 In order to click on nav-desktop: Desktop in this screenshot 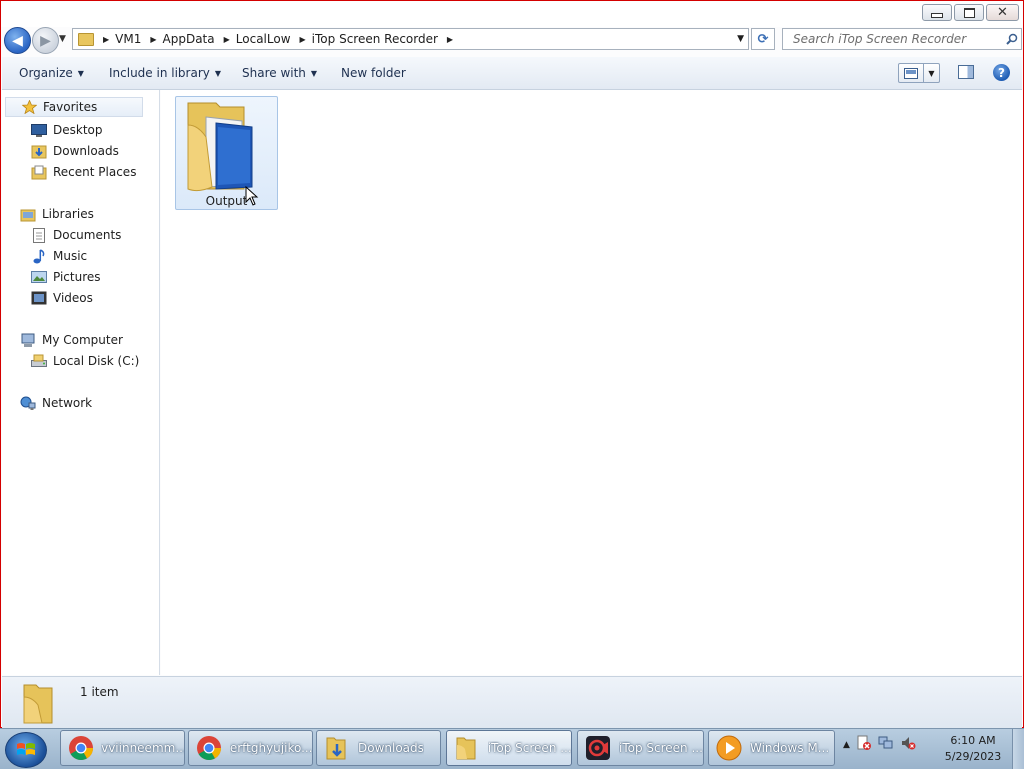, I will do `click(67, 130)`.